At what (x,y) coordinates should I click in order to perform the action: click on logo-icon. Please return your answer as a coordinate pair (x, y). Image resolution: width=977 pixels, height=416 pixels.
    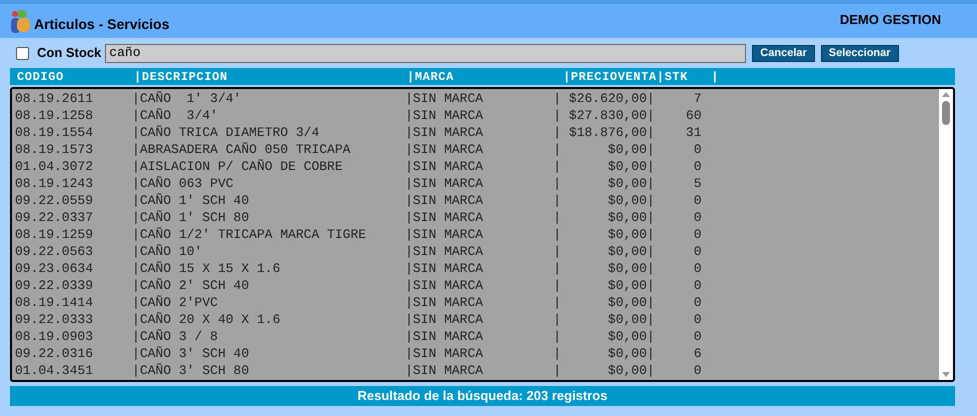
    Looking at the image, I should click on (21, 22).